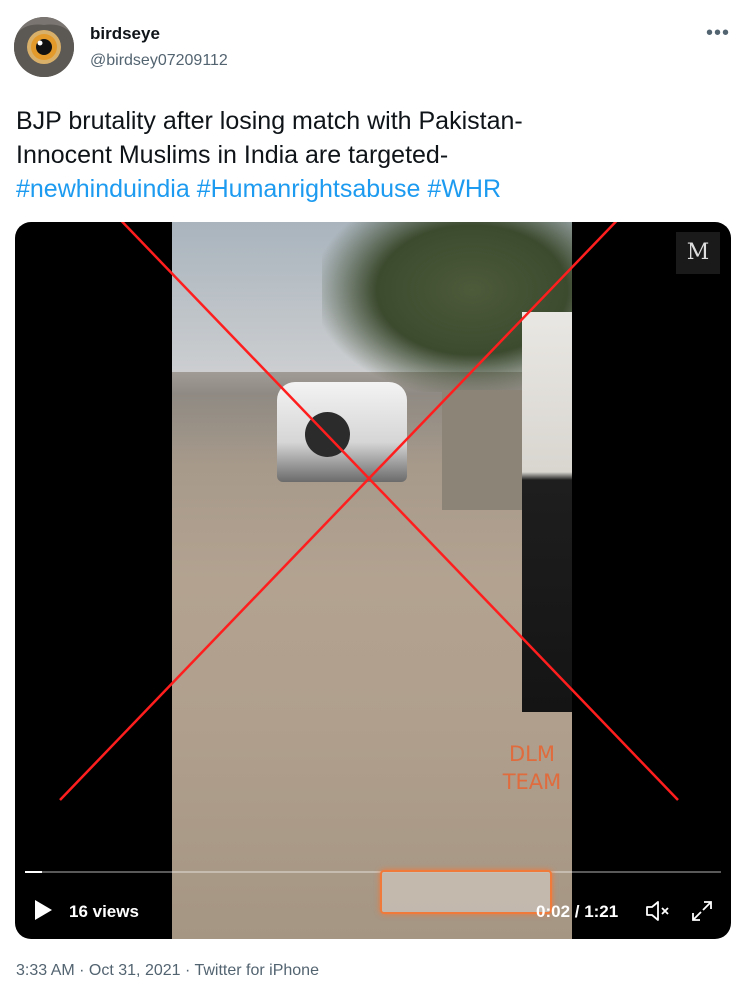 The width and height of the screenshot is (754, 1006). I want to click on playback-time: 0:02 / 1:21, so click(577, 911).